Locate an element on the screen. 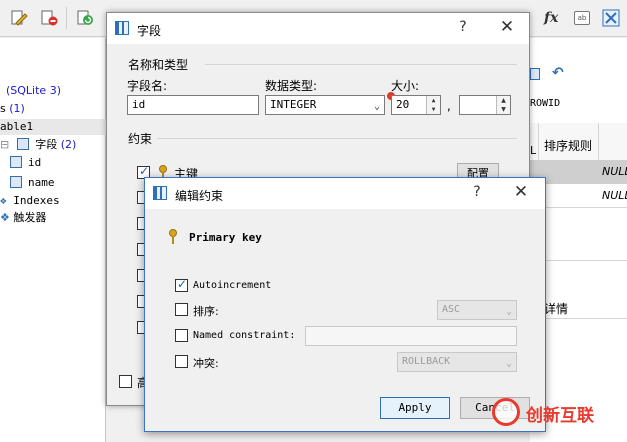  edit-icon is located at coordinates (19, 18).